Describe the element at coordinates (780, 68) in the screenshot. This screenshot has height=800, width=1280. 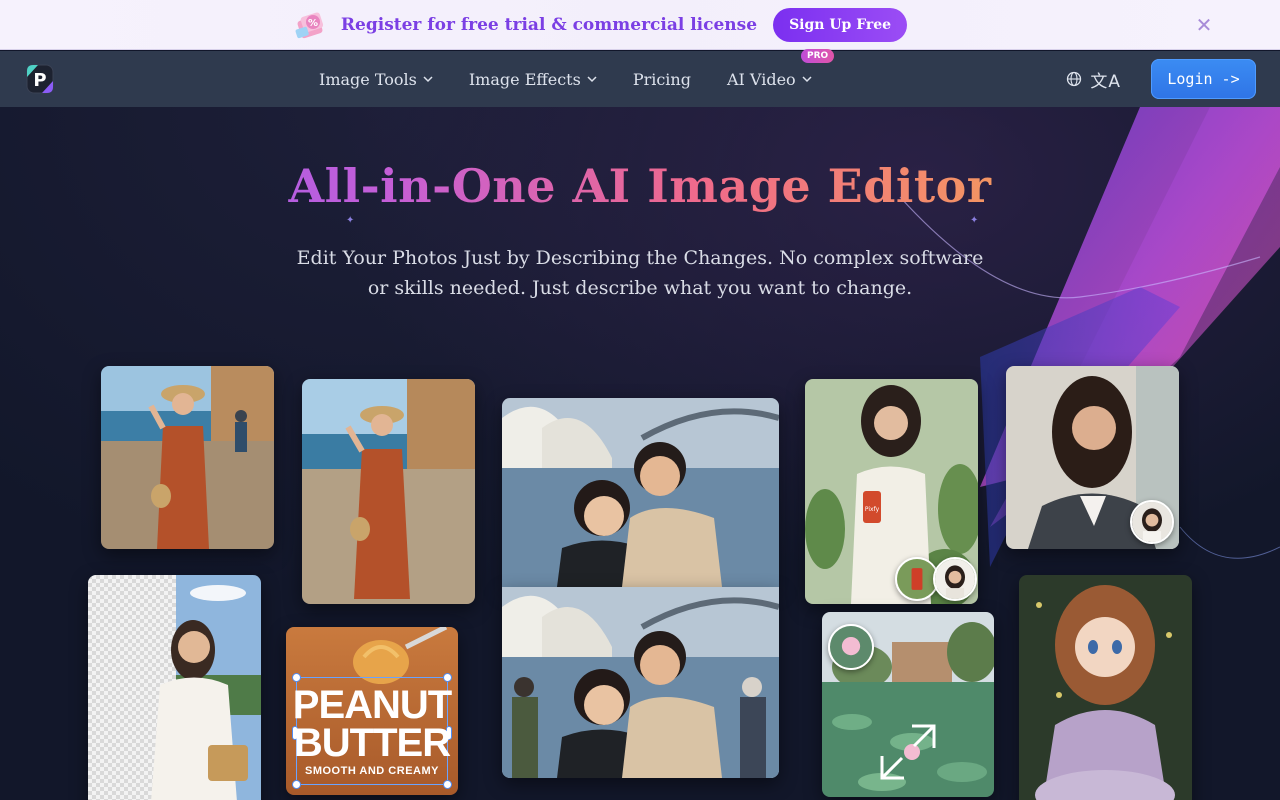
I see `nav-item-ai-video: AI Video PRO` at that location.